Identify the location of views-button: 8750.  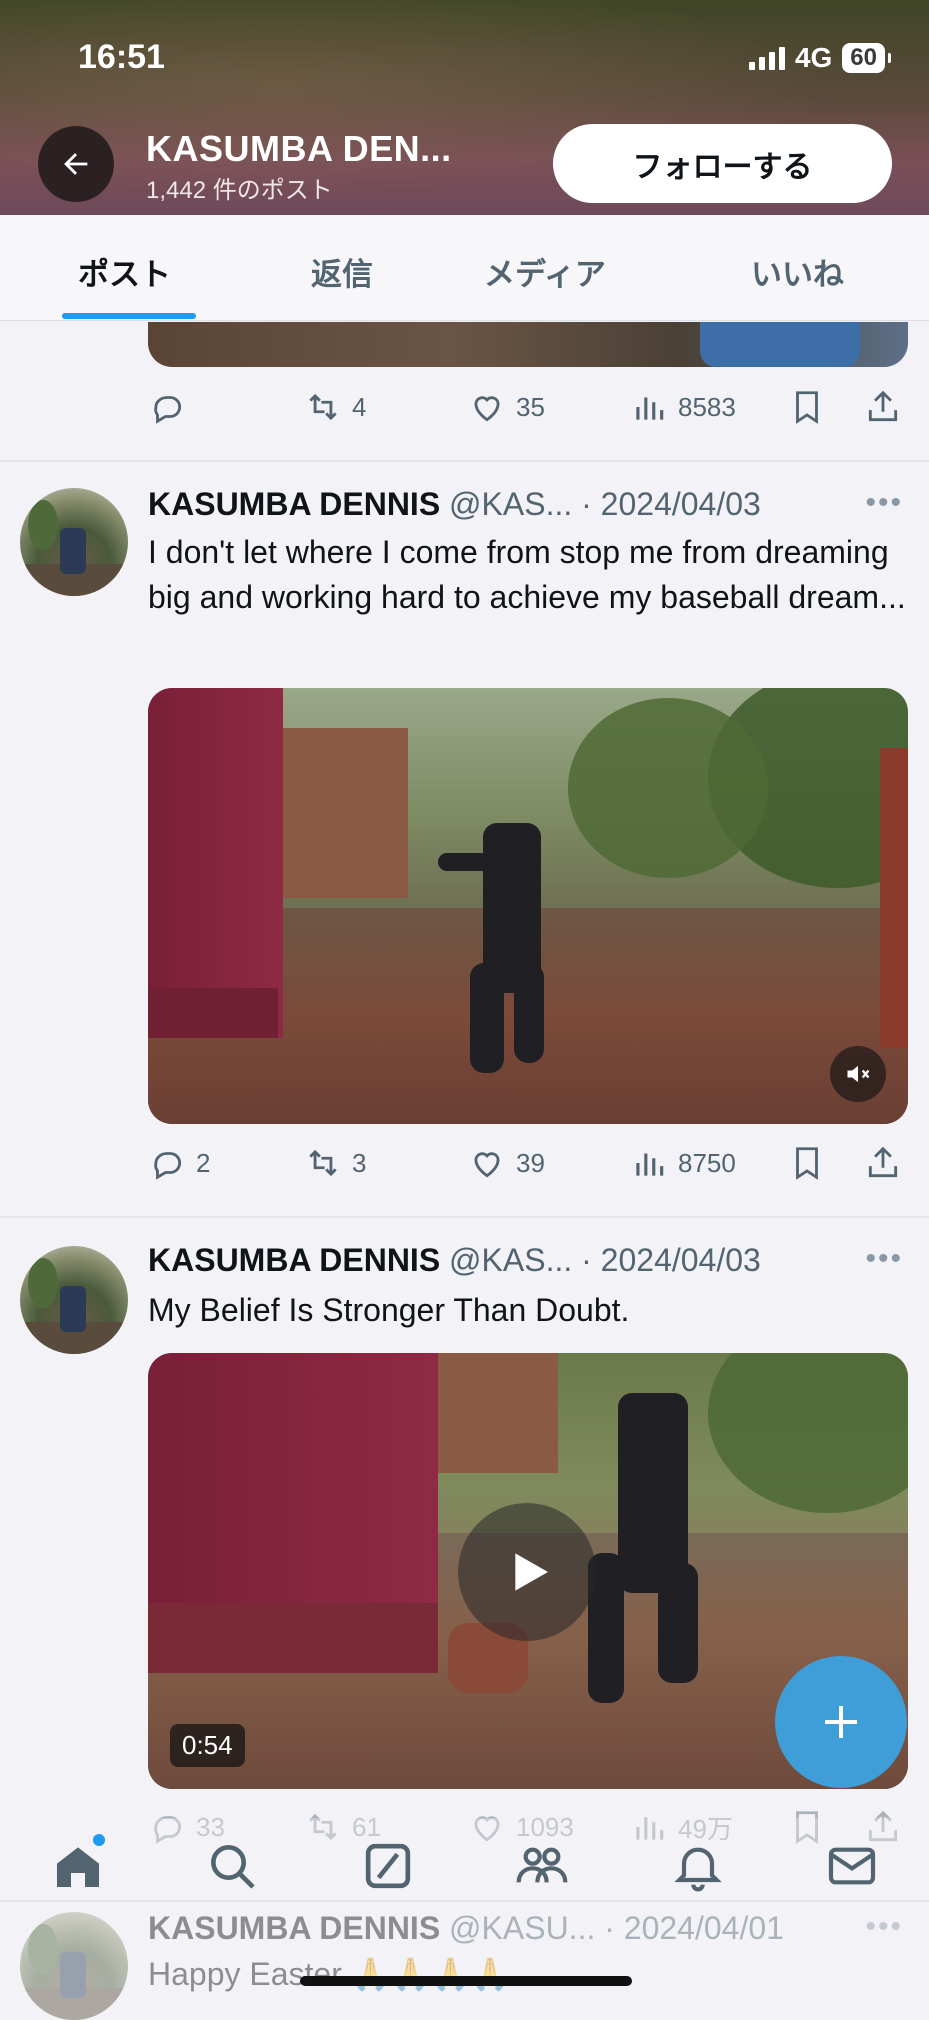
(683, 1163).